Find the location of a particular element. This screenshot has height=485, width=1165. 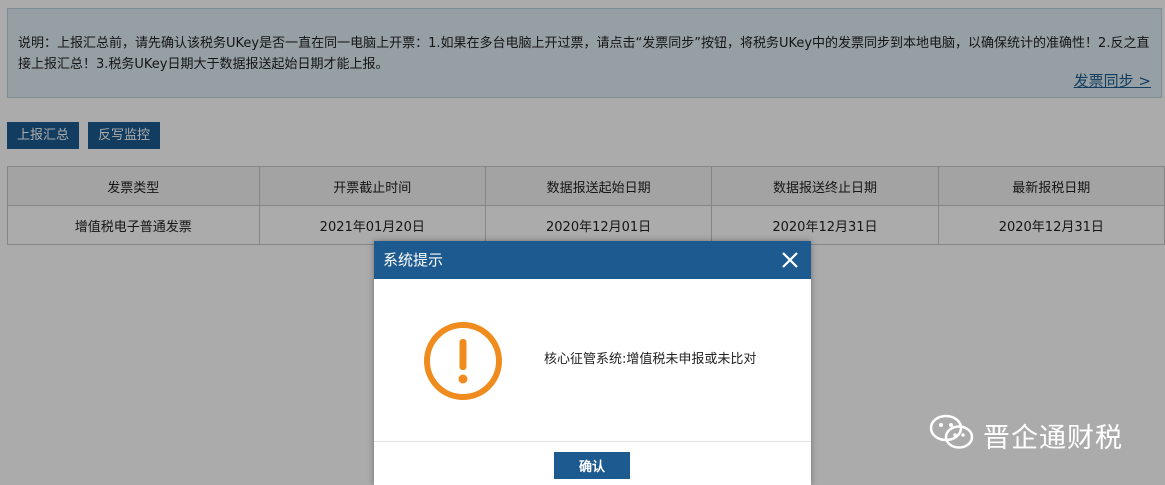

watermark: 晋企通财税 is located at coordinates (1026, 435).